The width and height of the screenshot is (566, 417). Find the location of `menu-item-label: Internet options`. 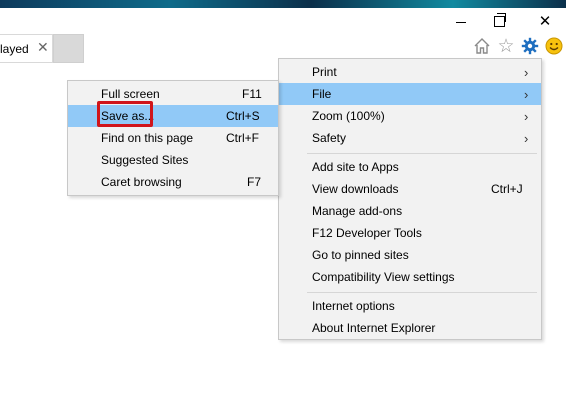

menu-item-label: Internet options is located at coordinates (353, 306).